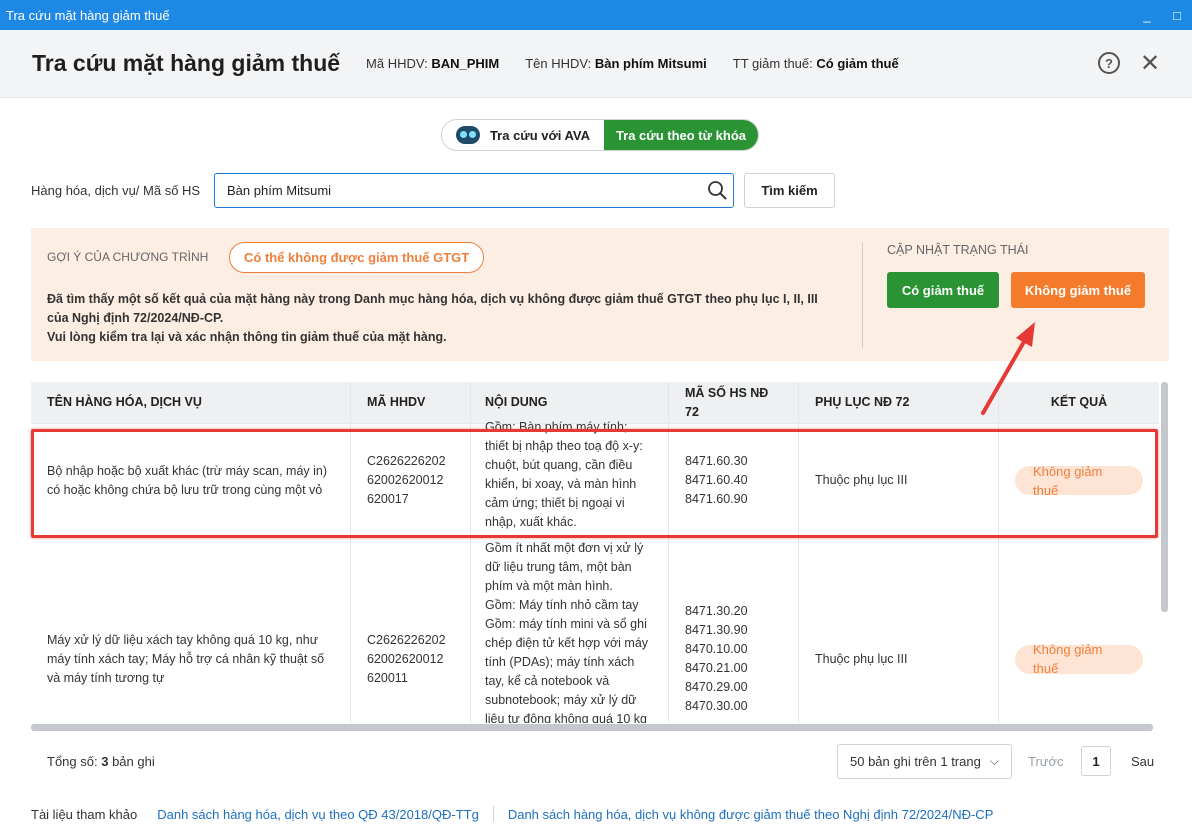 The width and height of the screenshot is (1192, 832). Describe the element at coordinates (406, 480) in the screenshot. I see `row-code-text: C2626226202 62002620012 620017` at that location.